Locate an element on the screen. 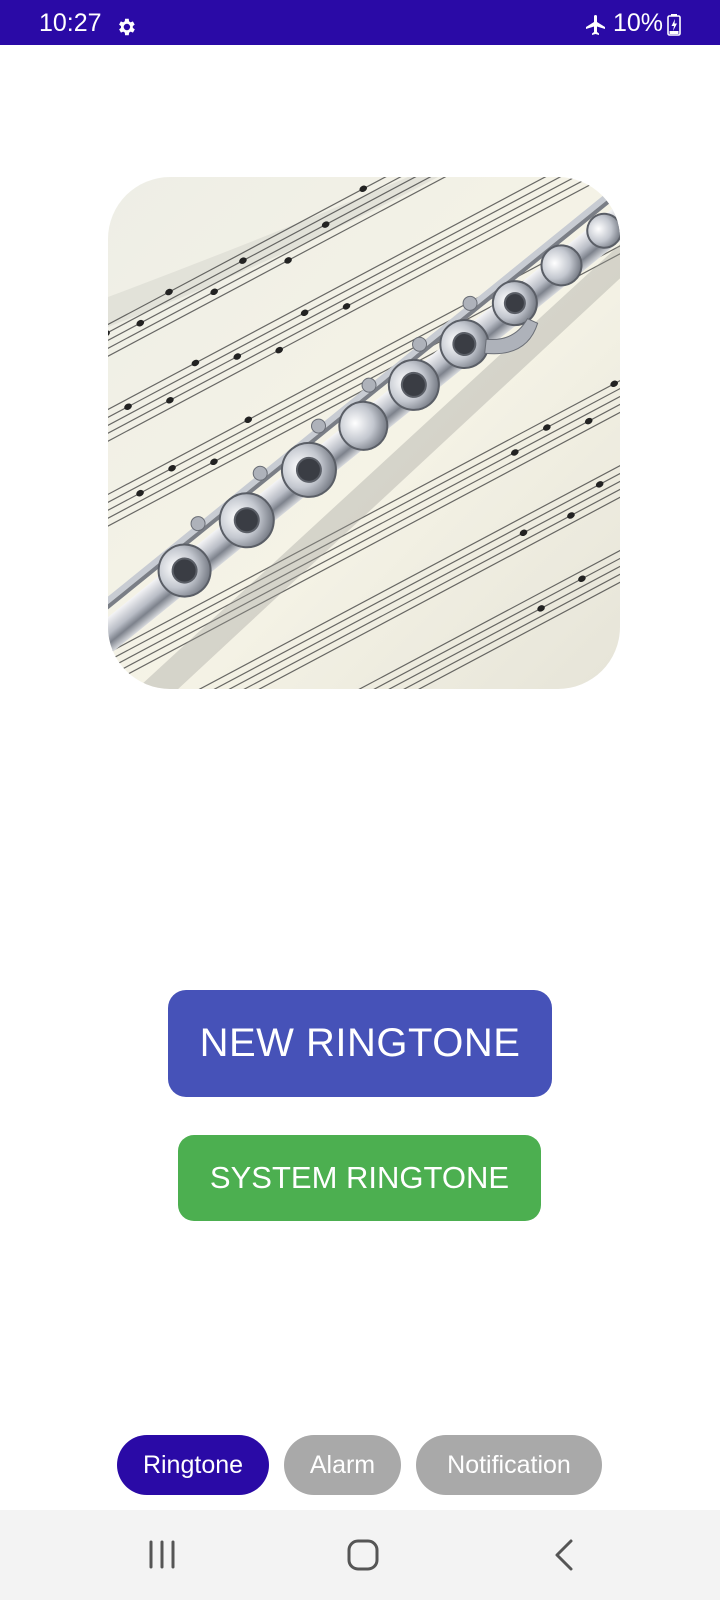  navigation-bar is located at coordinates (360, 1555).